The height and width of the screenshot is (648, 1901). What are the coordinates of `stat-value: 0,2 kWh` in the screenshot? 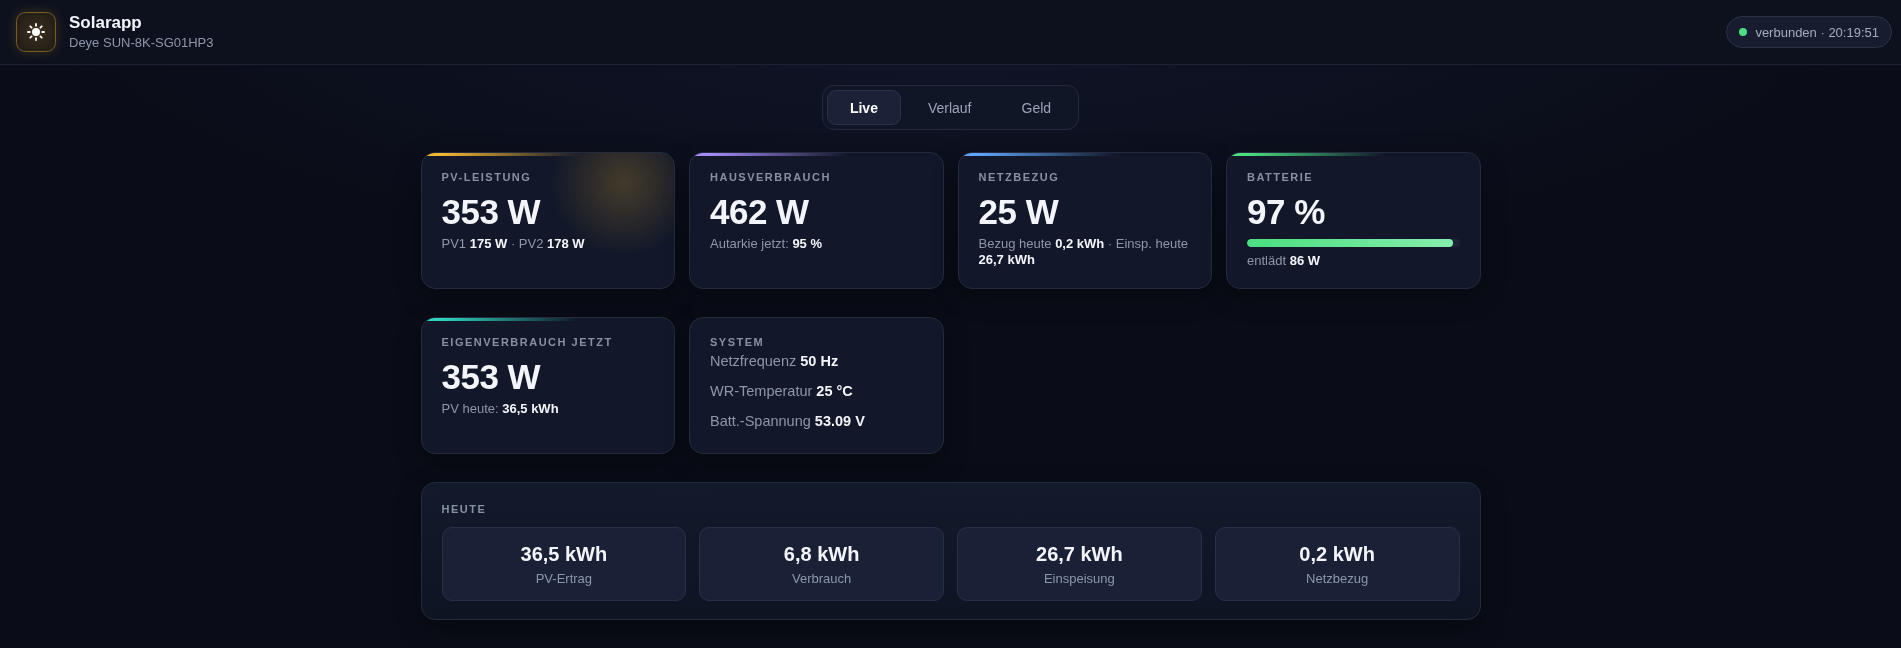 It's located at (1337, 554).